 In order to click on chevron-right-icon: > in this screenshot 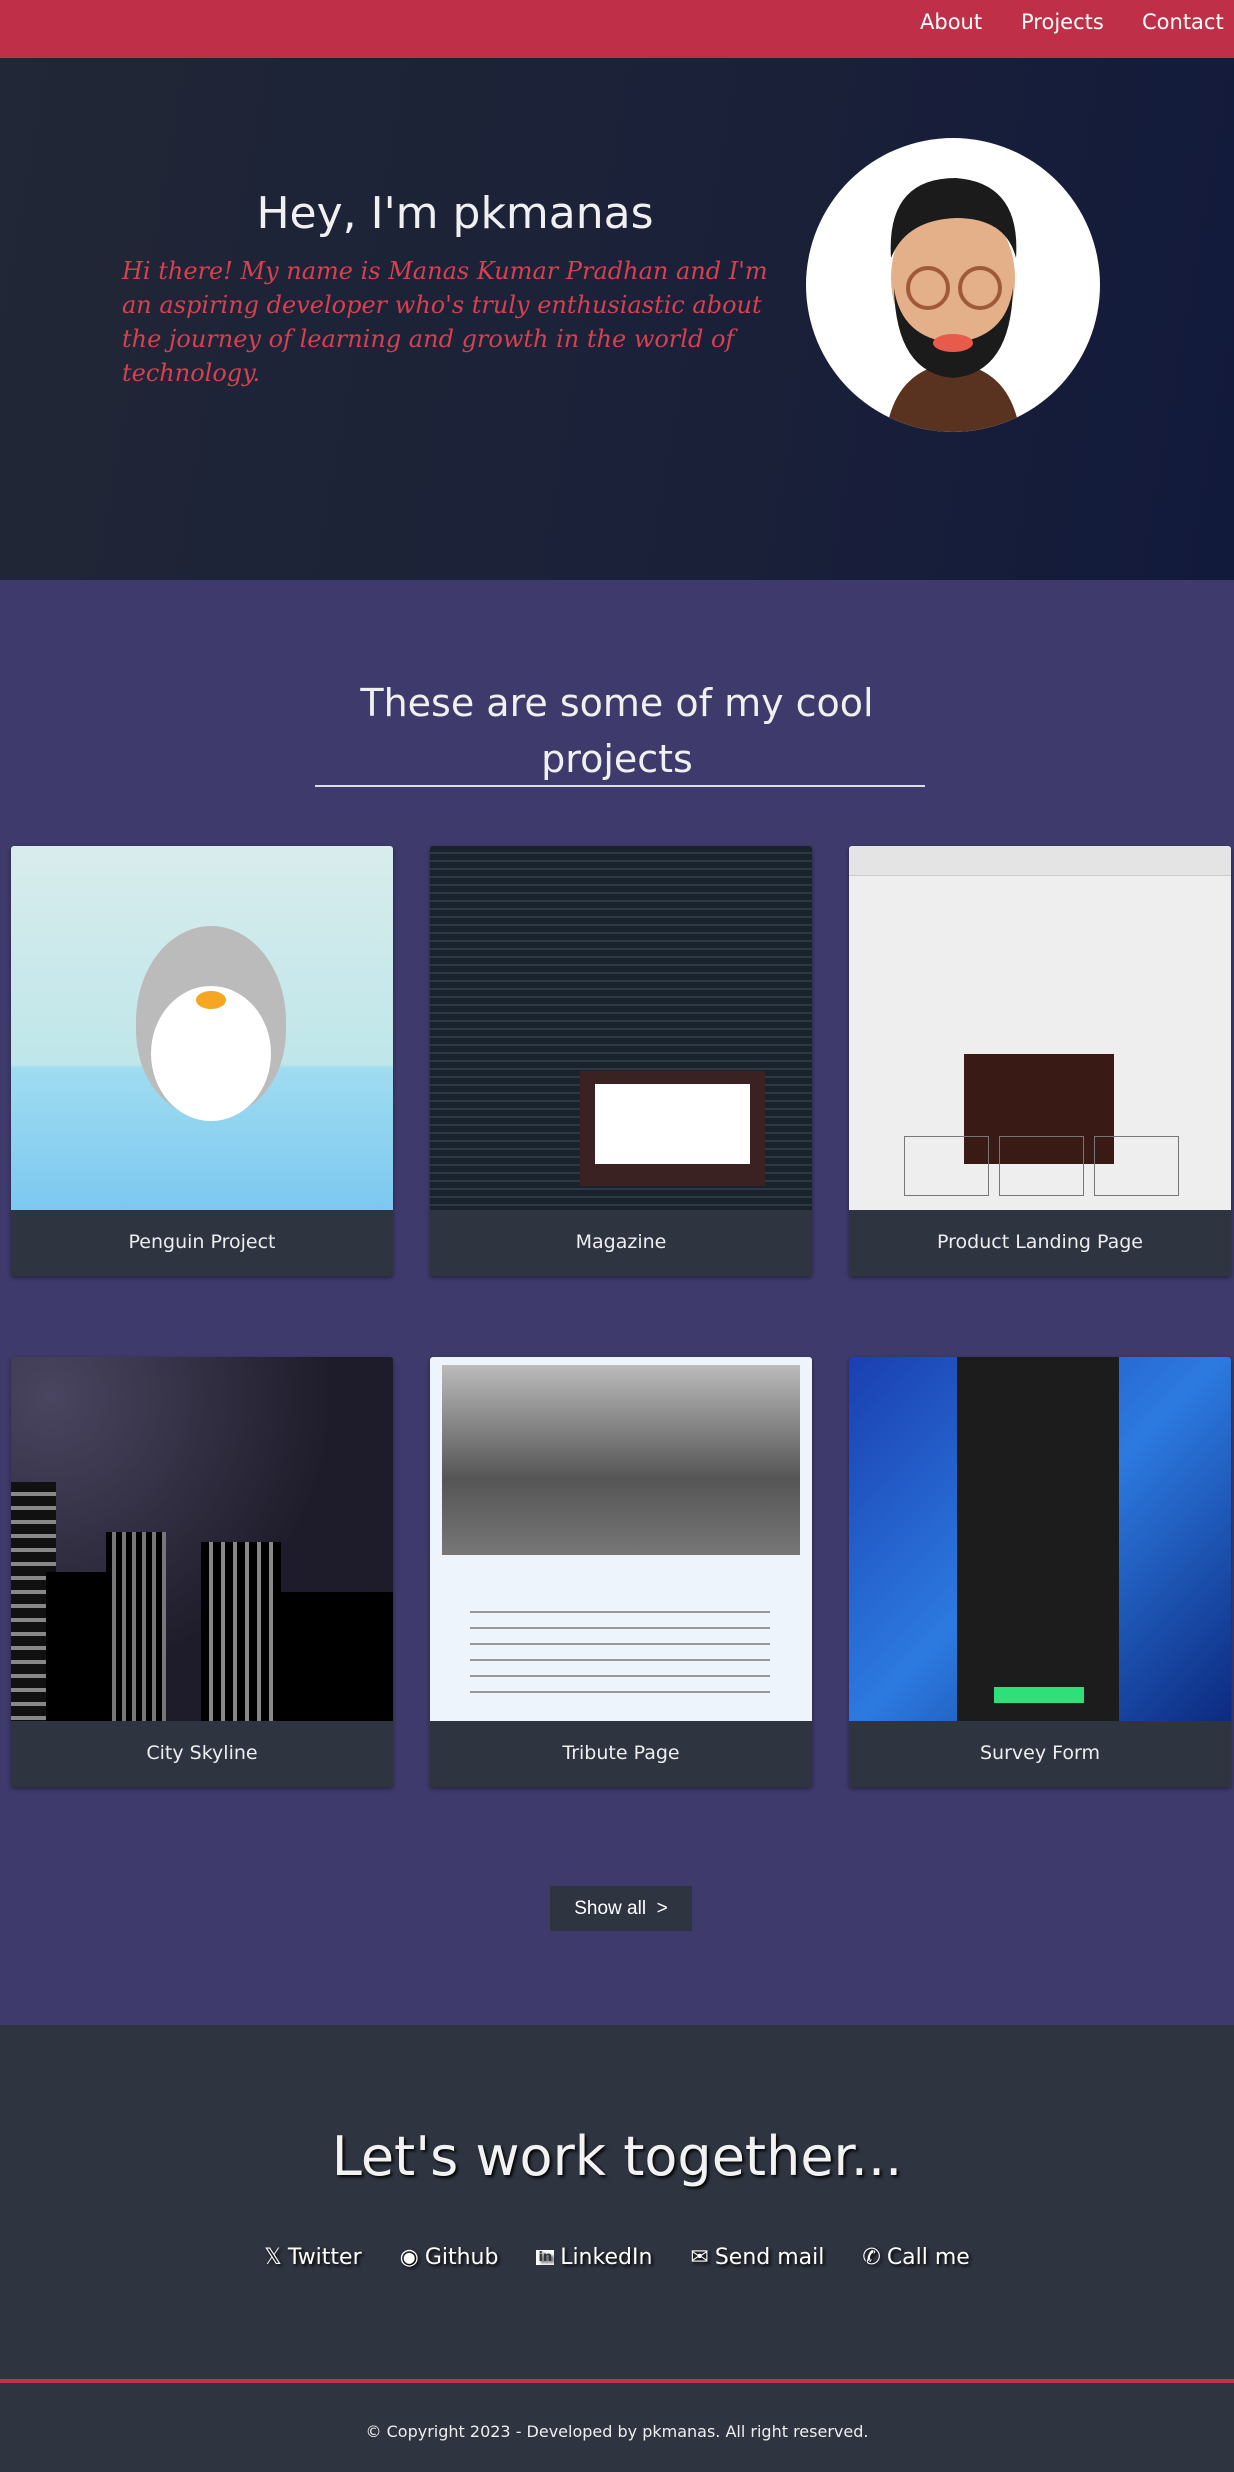, I will do `click(662, 1908)`.